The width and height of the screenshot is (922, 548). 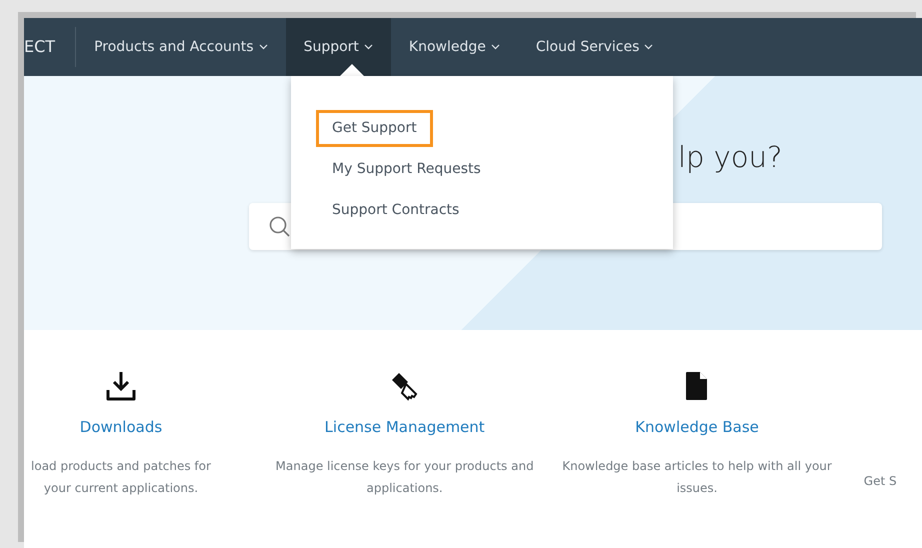 I want to click on card-title-link: Downloads, so click(x=121, y=427).